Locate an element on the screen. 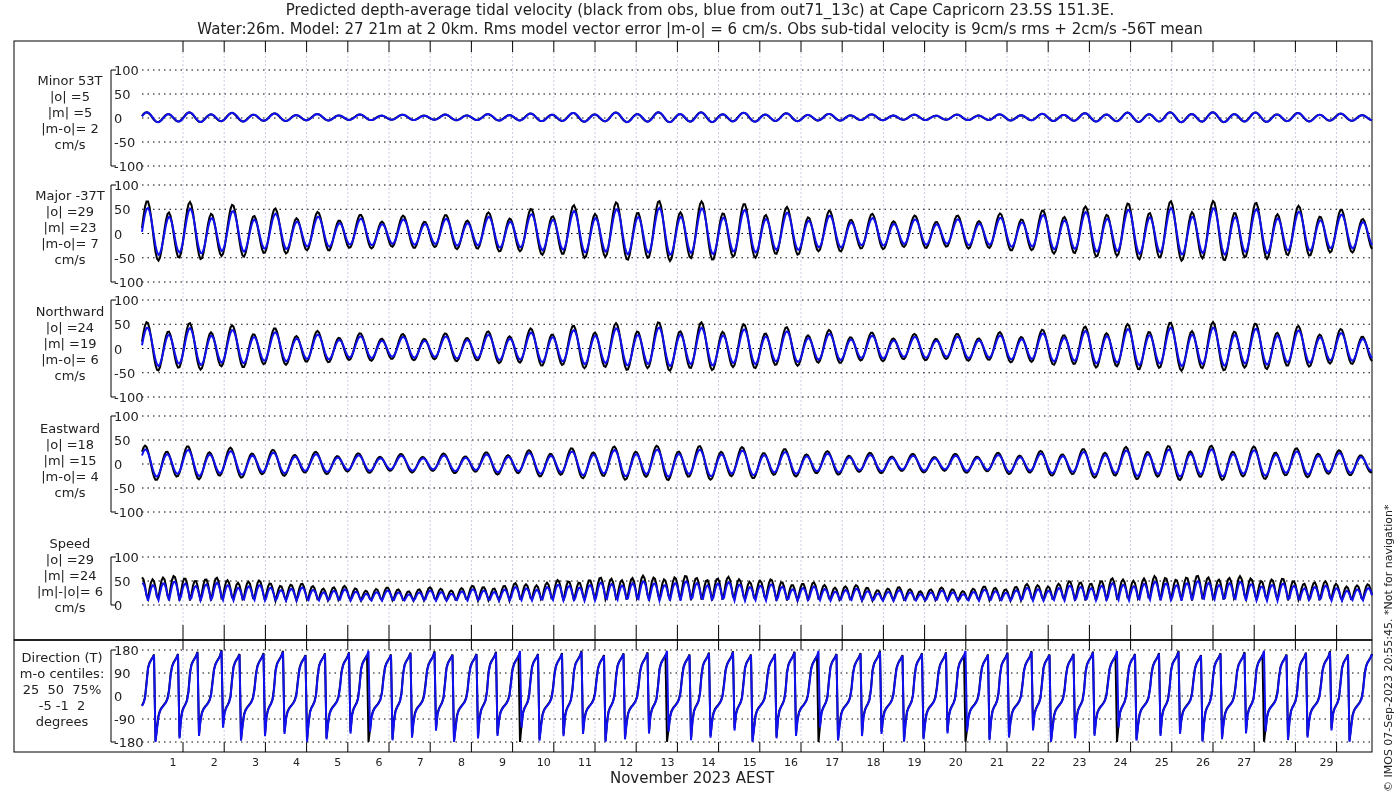 Image resolution: width=1400 pixels, height=800 pixels. panel-stat-label: |o| =18 is located at coordinates (70, 444).